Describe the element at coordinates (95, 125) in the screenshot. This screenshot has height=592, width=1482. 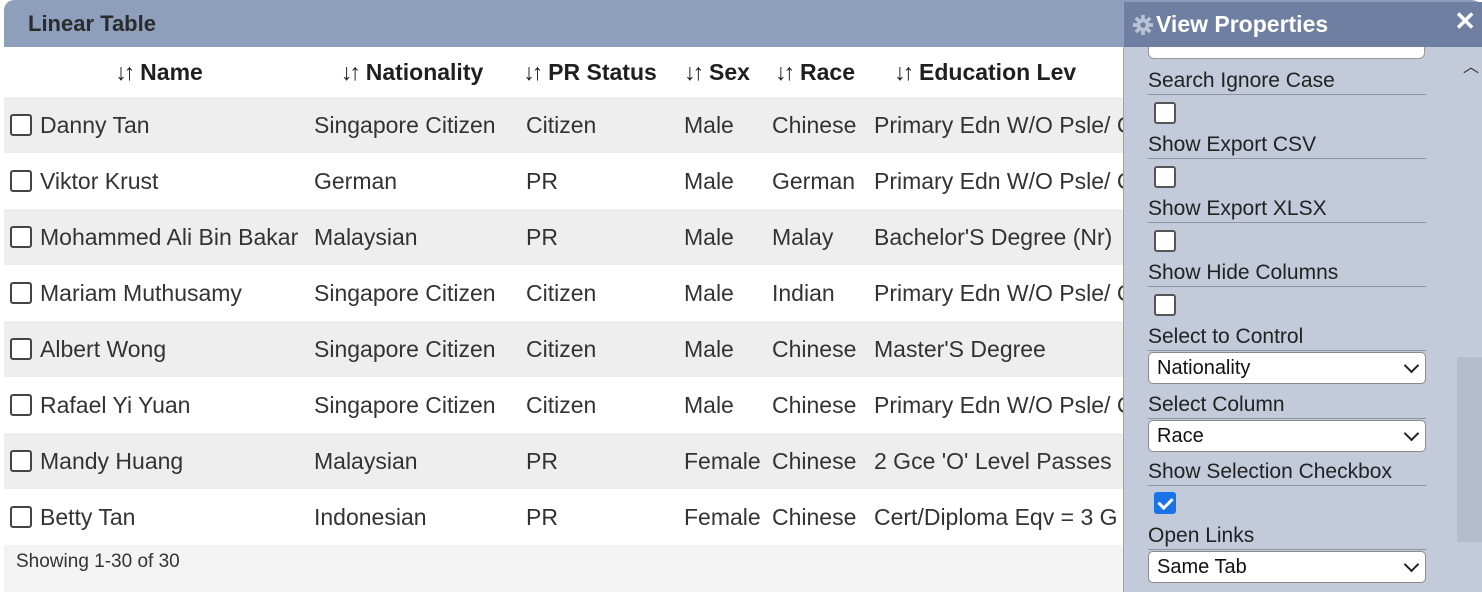
I see `cell-name: Danny Tan` at that location.